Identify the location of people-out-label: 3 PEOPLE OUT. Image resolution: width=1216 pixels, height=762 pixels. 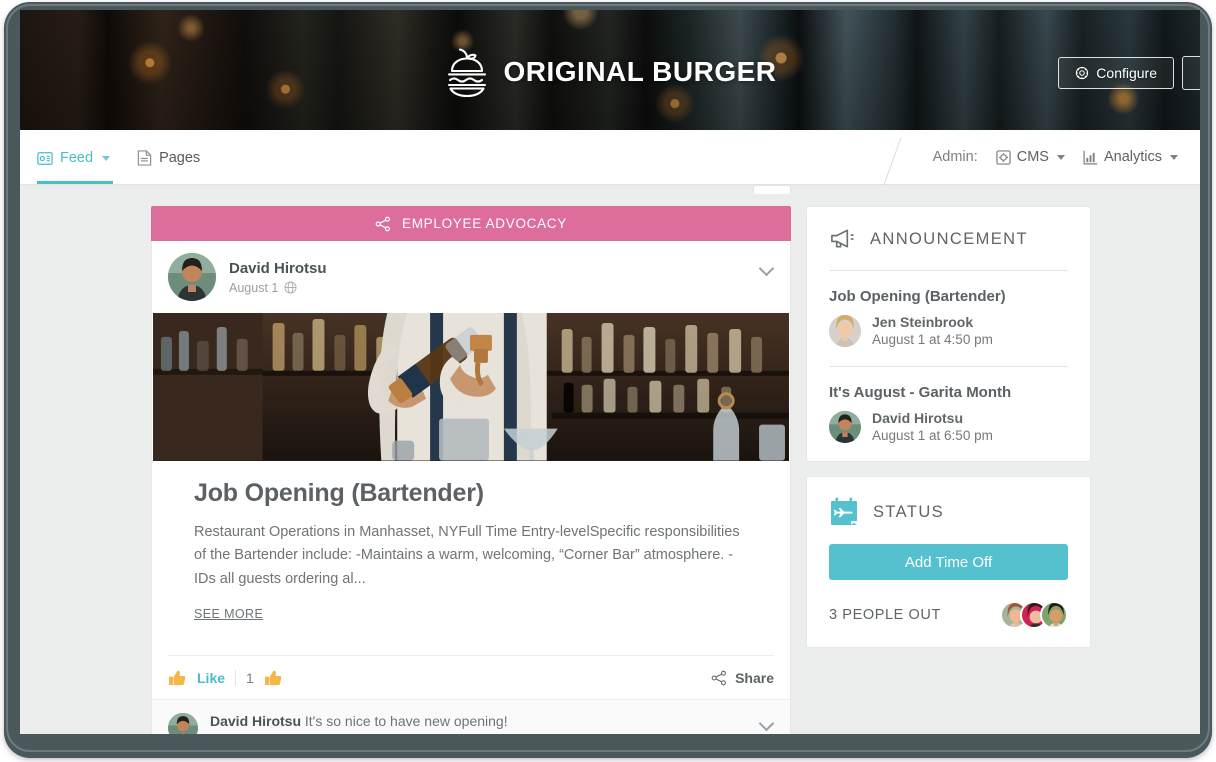
(885, 615).